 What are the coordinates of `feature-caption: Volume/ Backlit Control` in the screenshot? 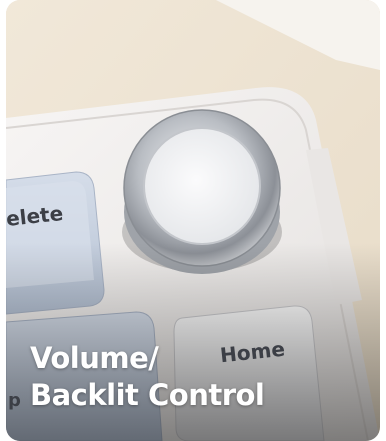 It's located at (147, 377).